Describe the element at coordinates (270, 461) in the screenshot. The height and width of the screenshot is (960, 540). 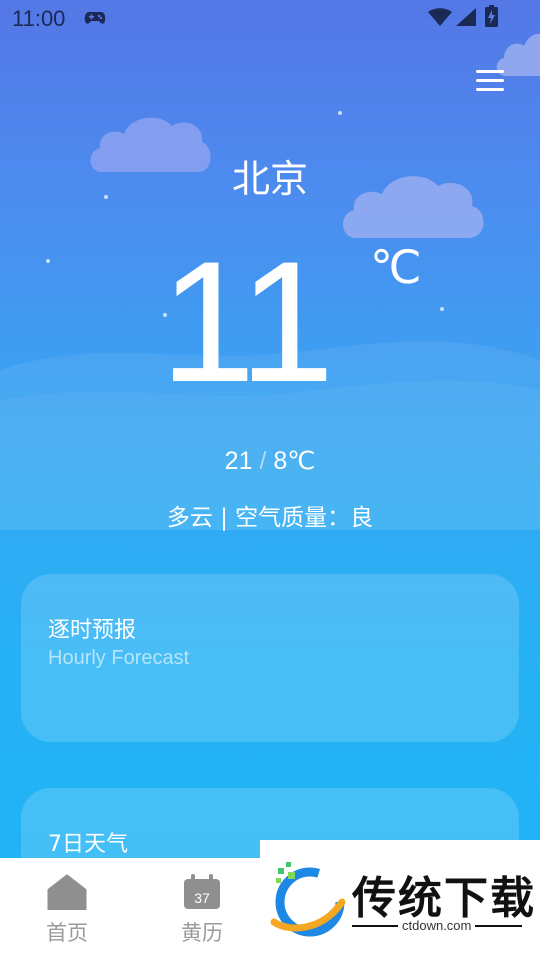
I see `temperature-range: 21 / 8℃` at that location.